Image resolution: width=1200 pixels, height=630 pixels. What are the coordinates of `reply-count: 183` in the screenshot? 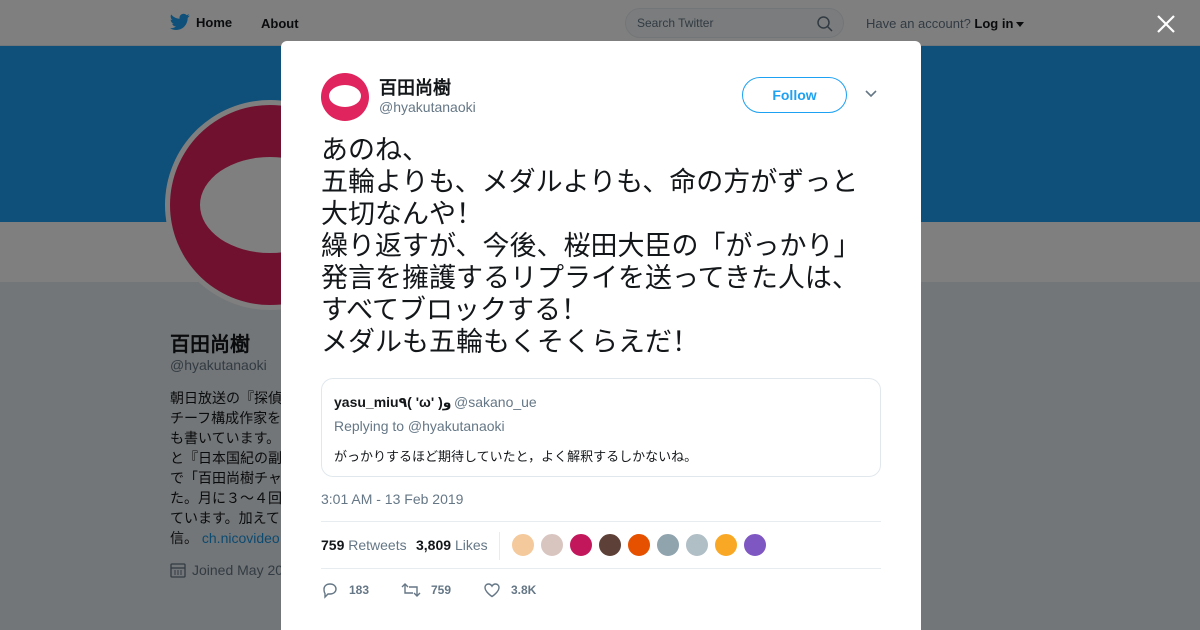 It's located at (359, 590).